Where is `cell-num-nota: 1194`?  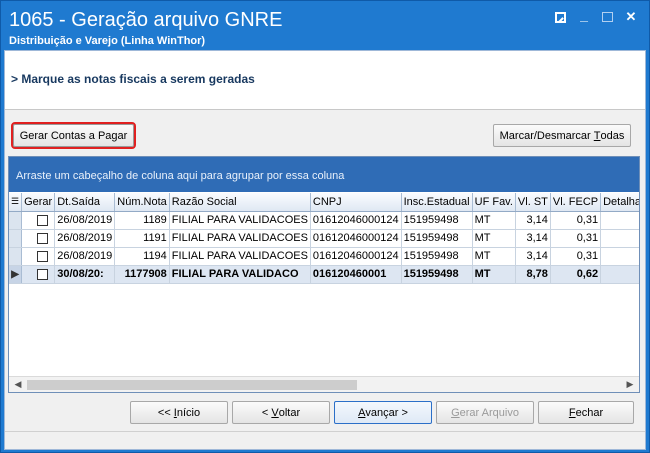
cell-num-nota: 1194 is located at coordinates (142, 256).